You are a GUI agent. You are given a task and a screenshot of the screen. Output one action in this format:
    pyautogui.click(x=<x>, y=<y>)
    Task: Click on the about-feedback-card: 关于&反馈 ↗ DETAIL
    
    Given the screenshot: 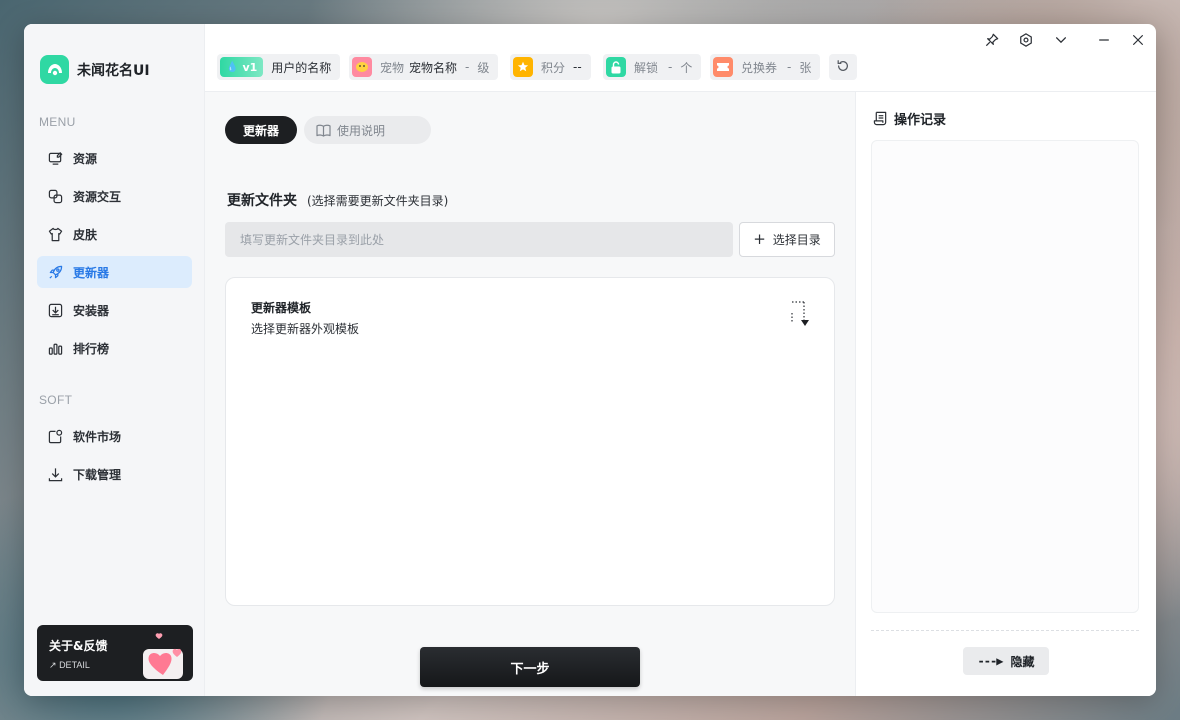 What is the action you would take?
    pyautogui.click(x=115, y=653)
    